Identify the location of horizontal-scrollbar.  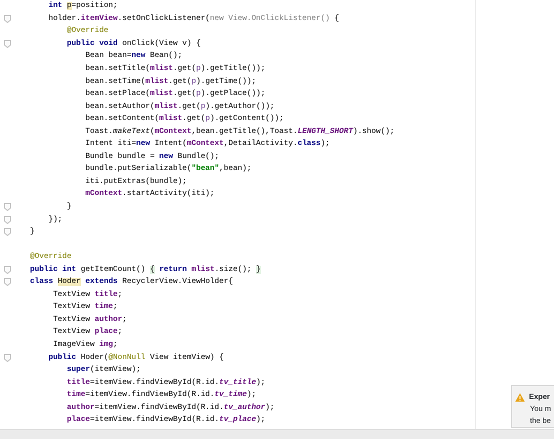
(277, 434).